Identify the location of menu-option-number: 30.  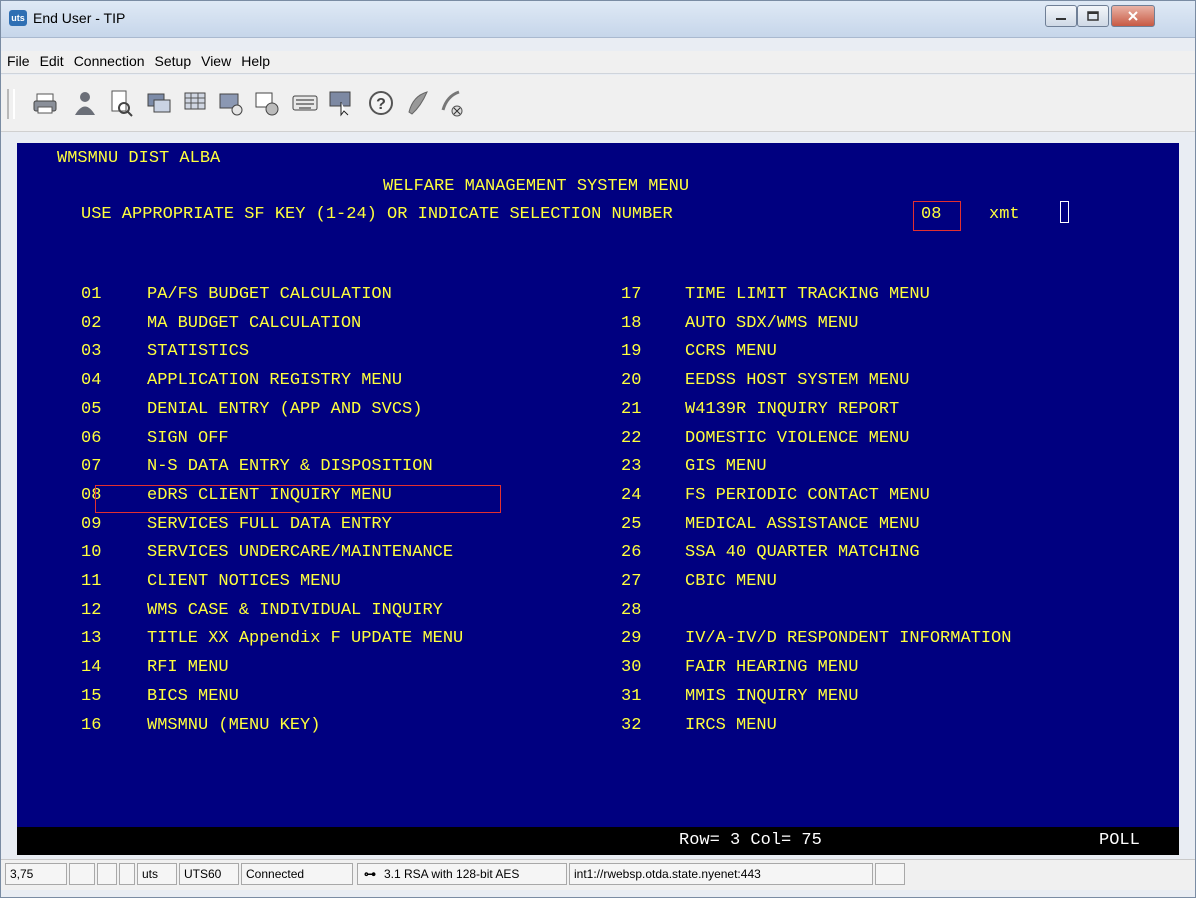
(631, 668).